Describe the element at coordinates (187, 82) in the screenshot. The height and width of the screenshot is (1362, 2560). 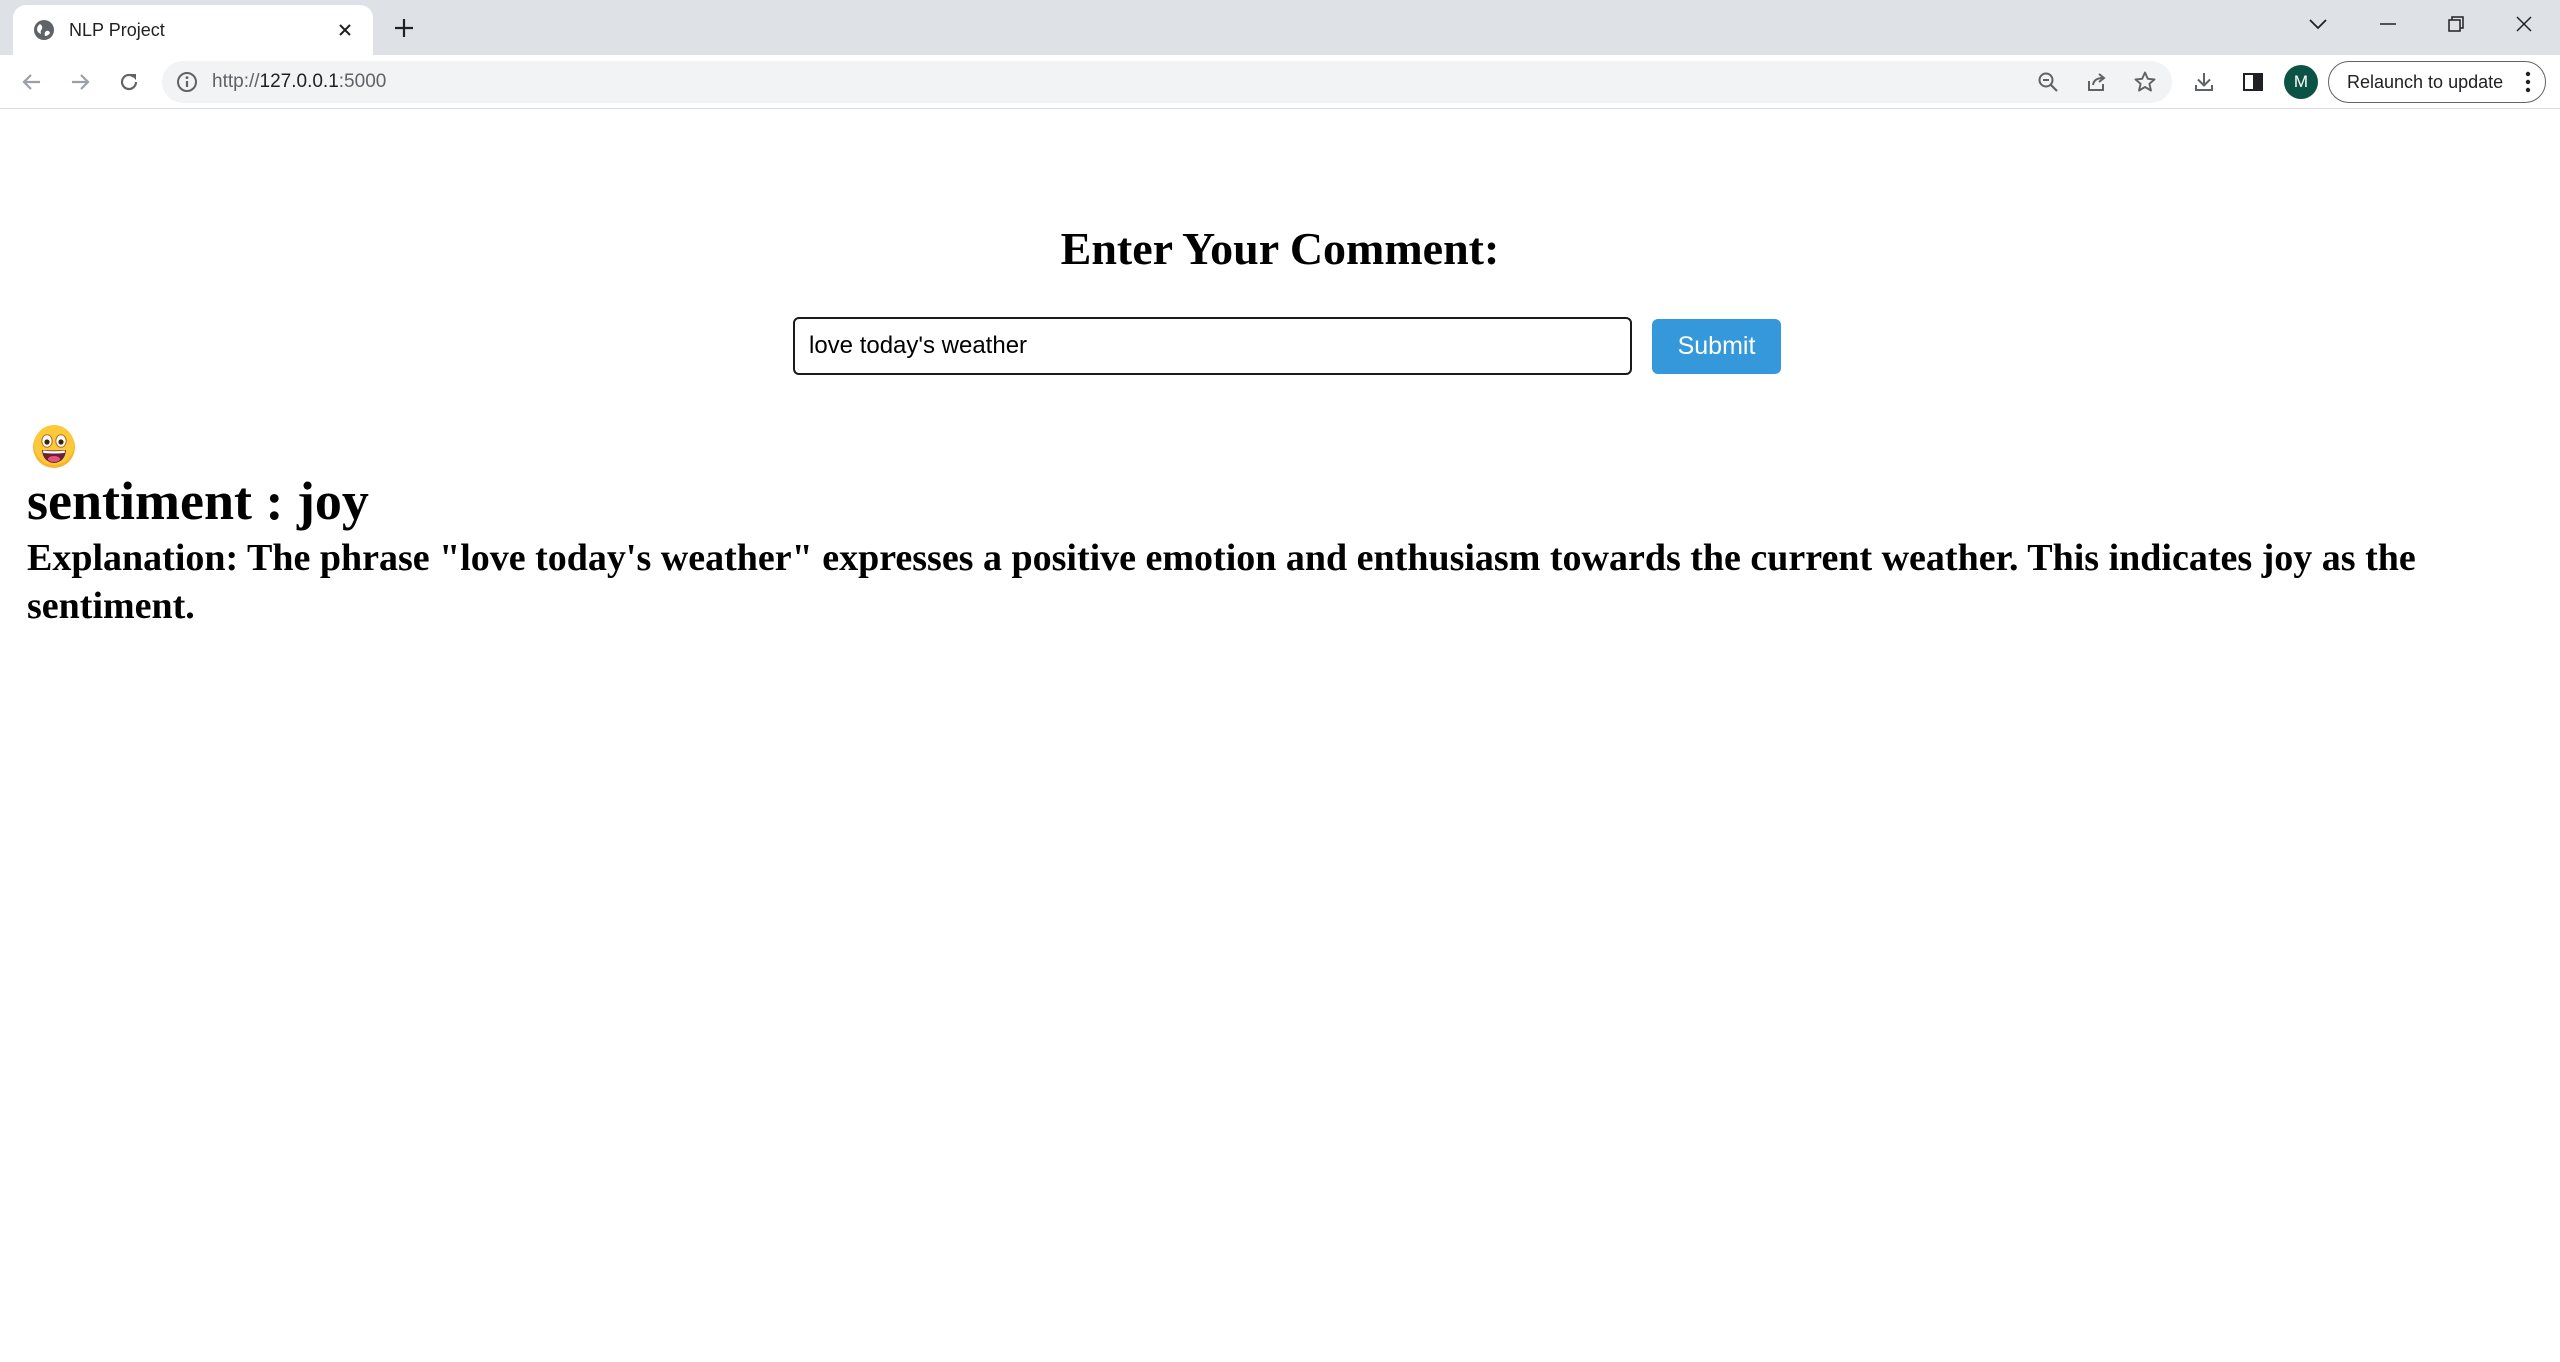
I see `site-info-icon` at that location.